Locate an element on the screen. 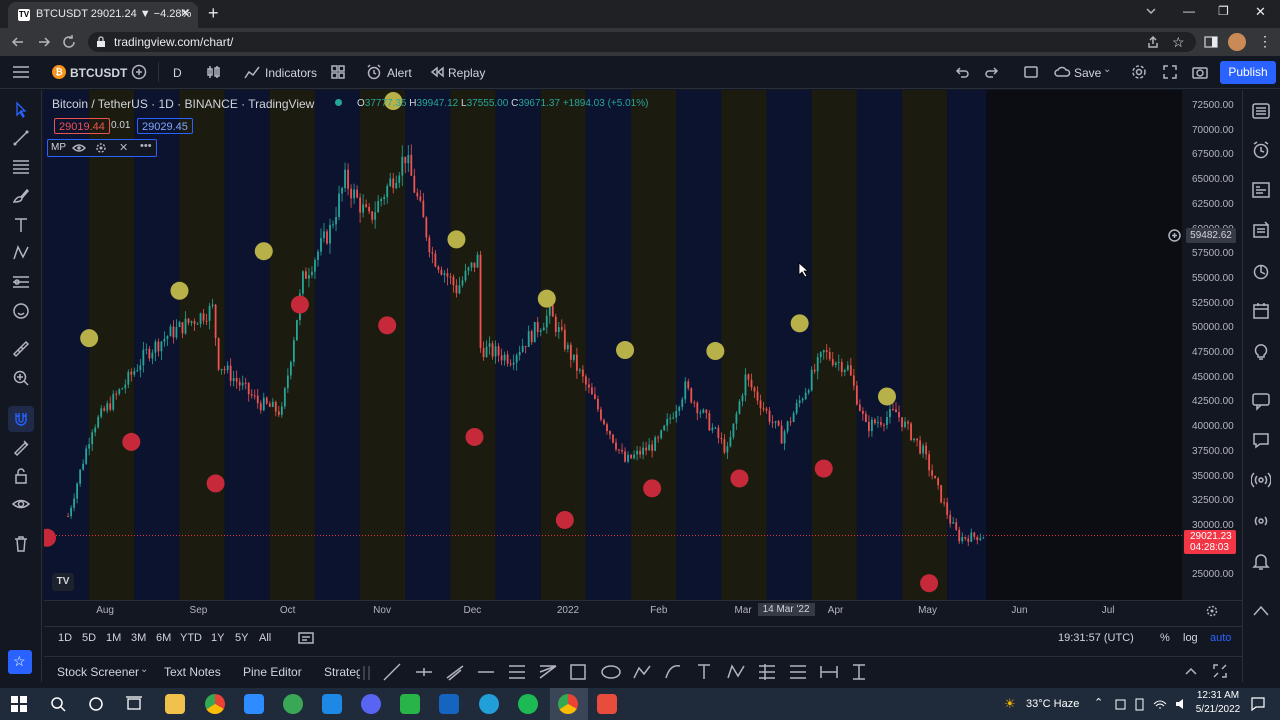  address-bar is located at coordinates (642, 42).